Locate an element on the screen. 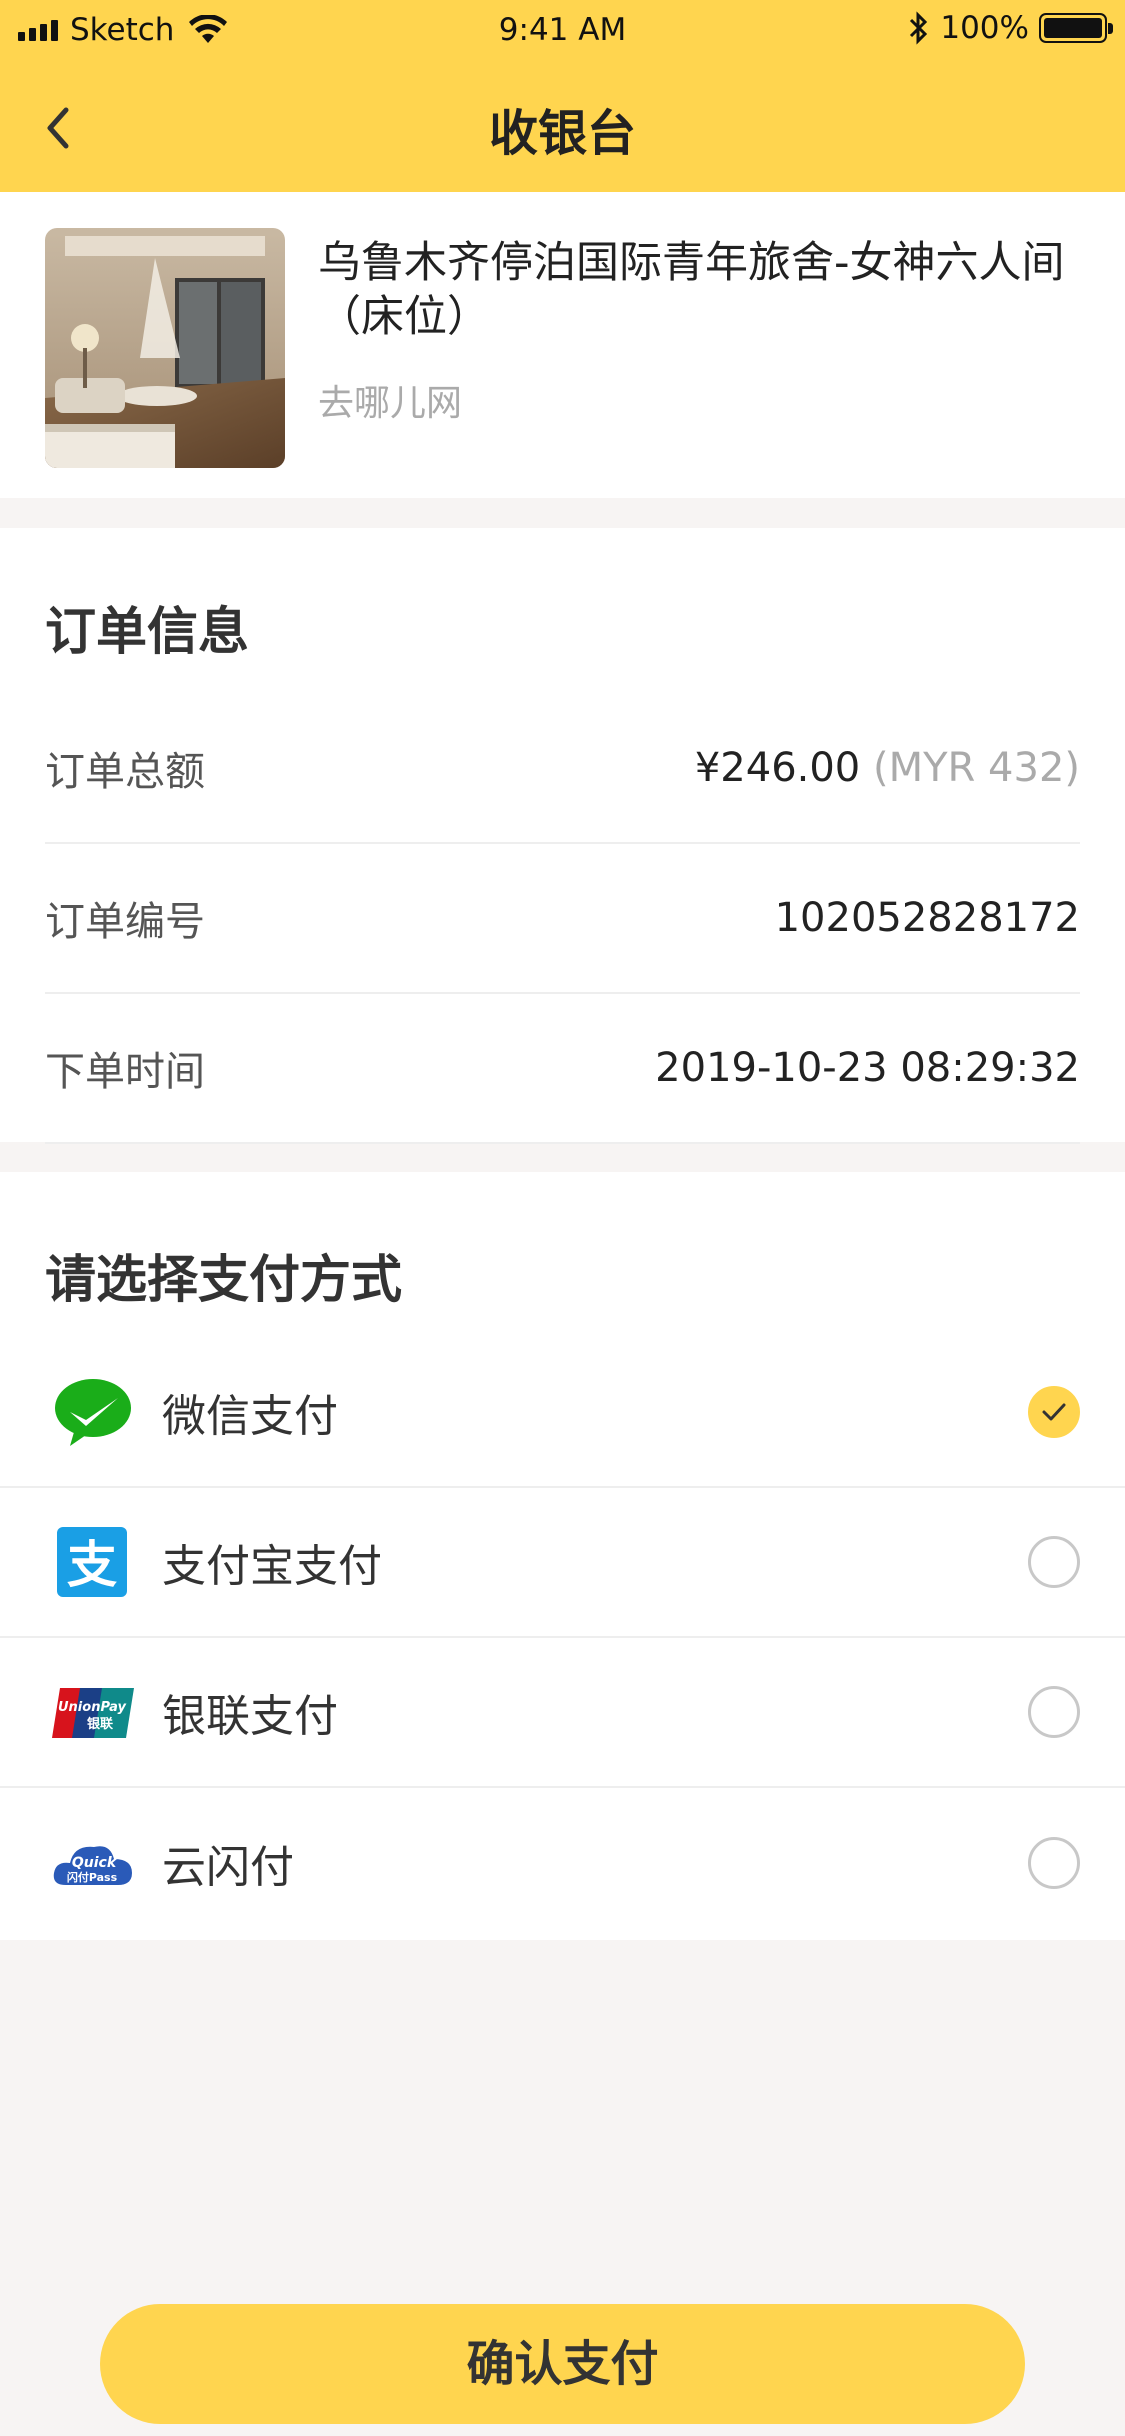  confirm-pay-button: 确认支付 is located at coordinates (562, 2364).